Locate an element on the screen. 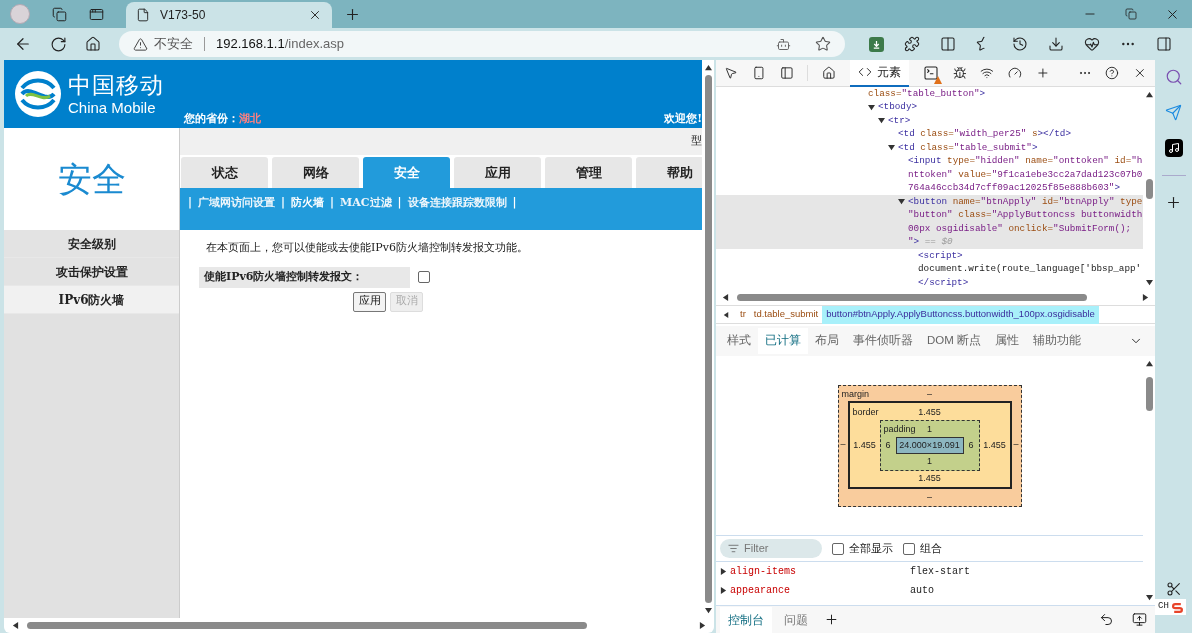  screencast-icon is located at coordinates (1139, 619).